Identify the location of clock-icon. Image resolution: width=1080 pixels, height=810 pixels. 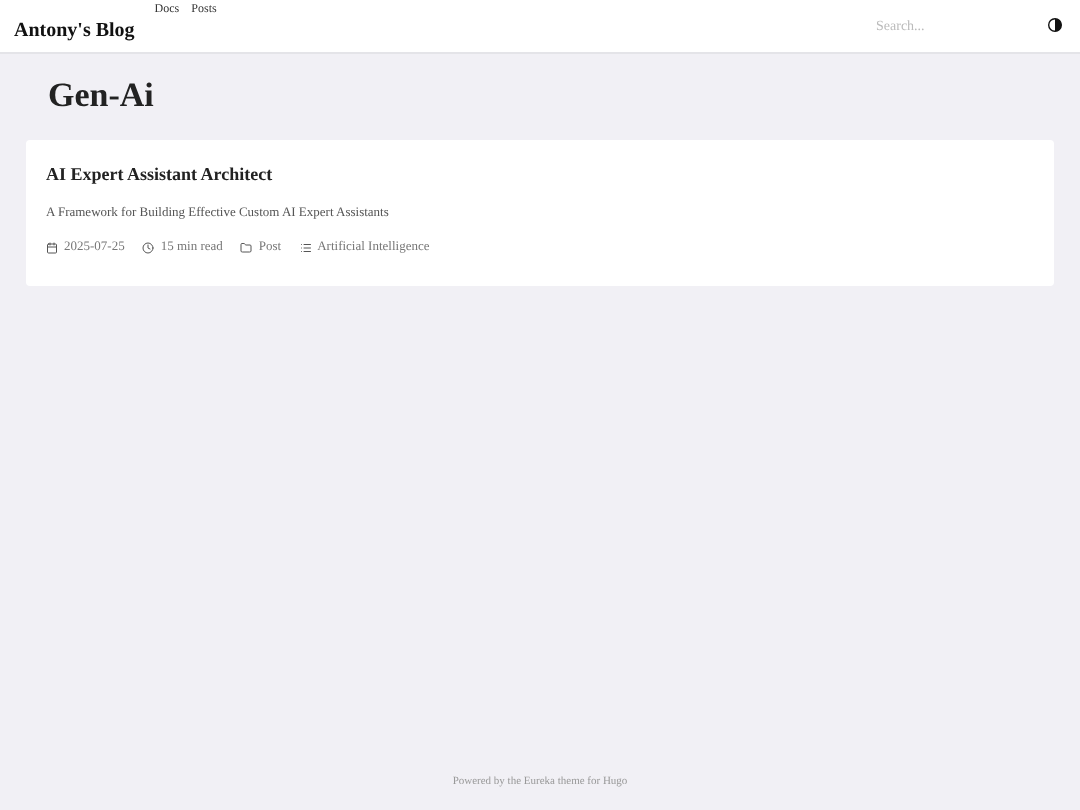
(148, 248).